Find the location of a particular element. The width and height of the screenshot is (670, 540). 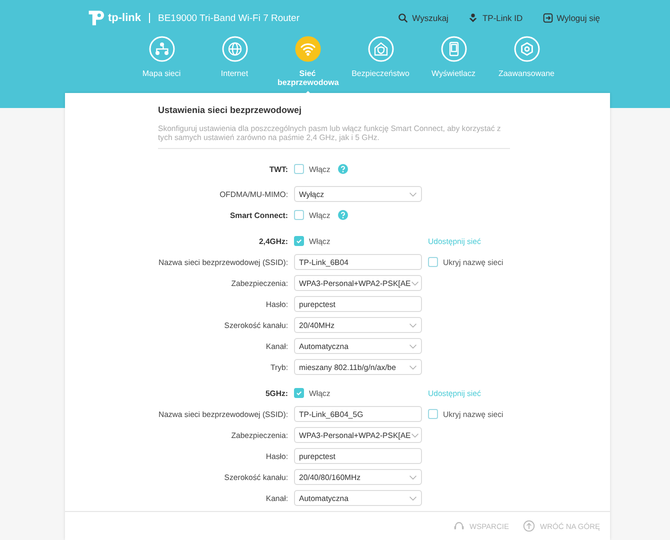

header-link: Wyloguj się is located at coordinates (571, 18).